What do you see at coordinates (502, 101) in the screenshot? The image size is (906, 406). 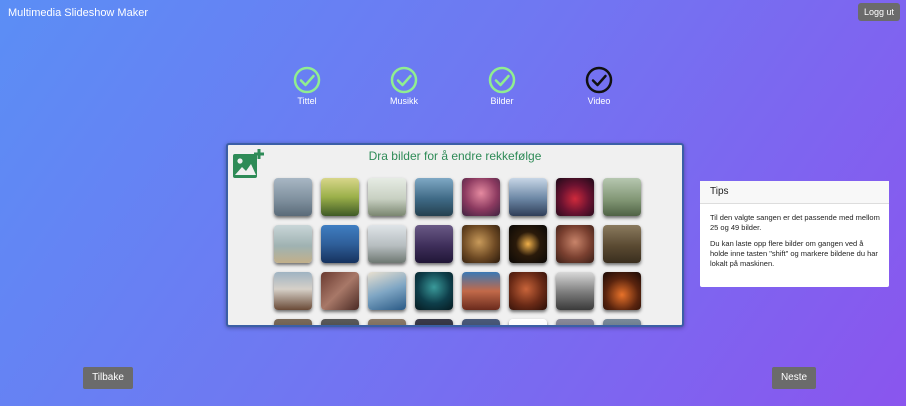 I see `step-label: Bilder` at bounding box center [502, 101].